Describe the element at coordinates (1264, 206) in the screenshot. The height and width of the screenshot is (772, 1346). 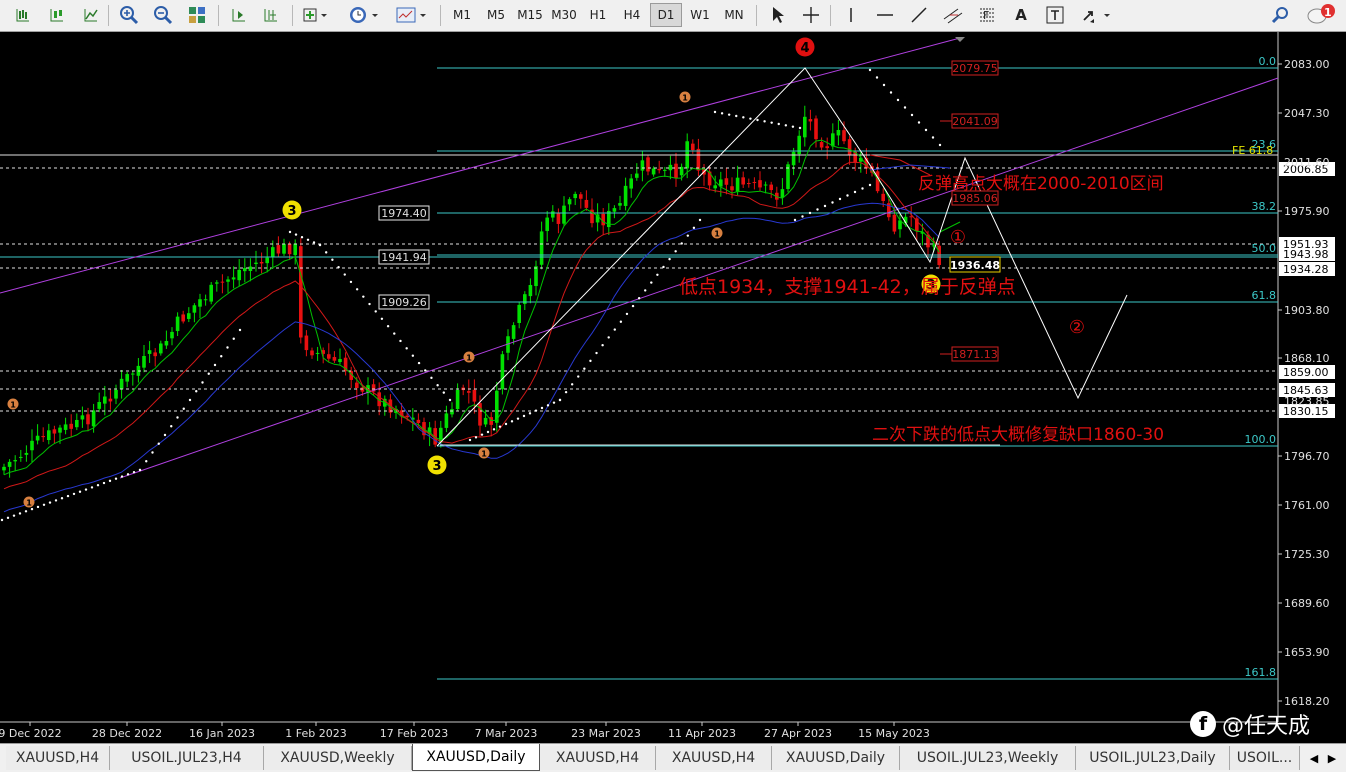
I see `fib-level-label: 38.2` at that location.